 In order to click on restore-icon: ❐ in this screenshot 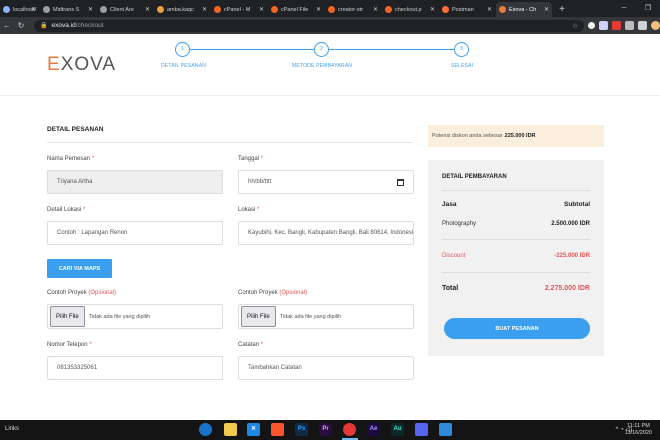, I will do `click(648, 8)`.